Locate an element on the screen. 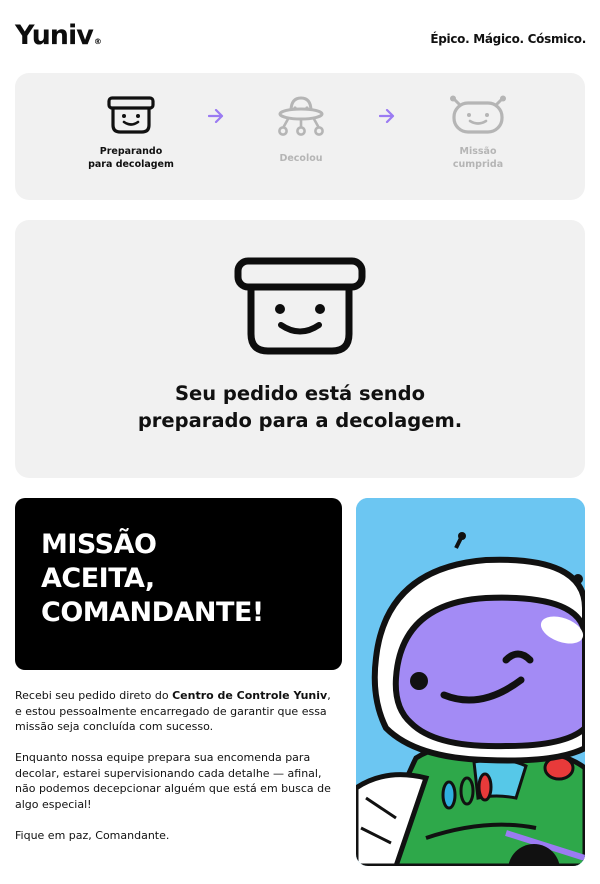 Image resolution: width=600 pixels, height=884 pixels. header: Yuniv® Épico. Mágico. Cósmico. is located at coordinates (300, 36).